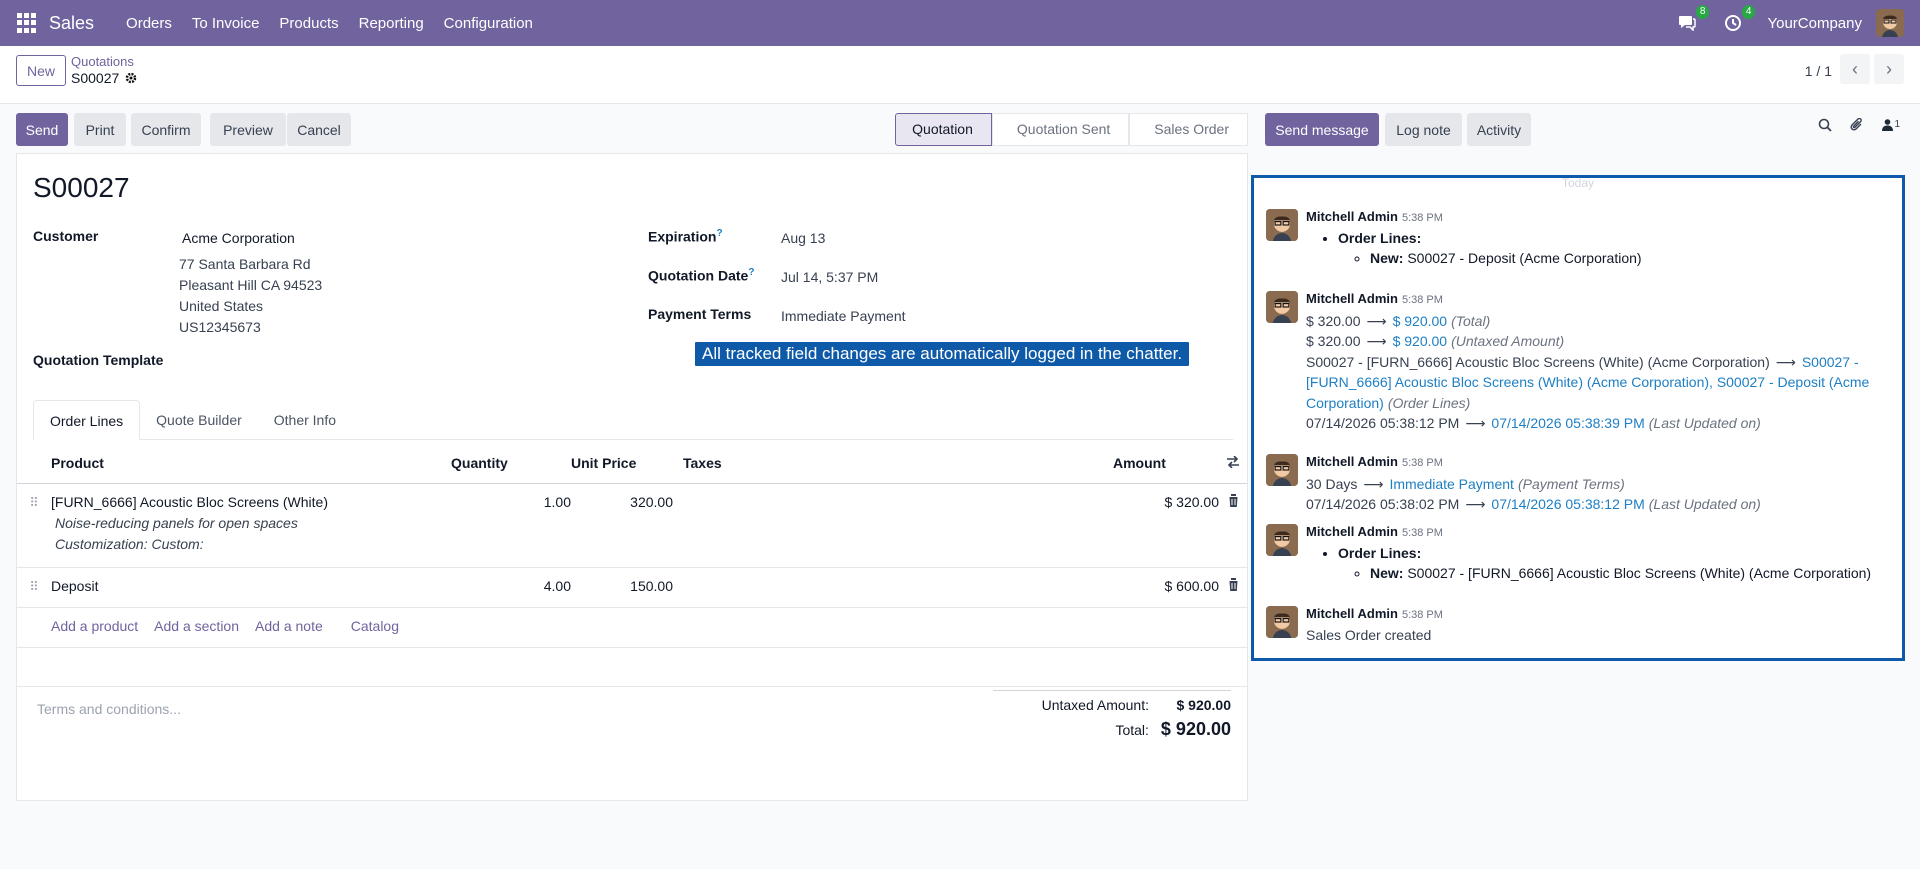 The width and height of the screenshot is (1920, 869). What do you see at coordinates (94, 626) in the screenshot?
I see `add-product-link: Add a product` at bounding box center [94, 626].